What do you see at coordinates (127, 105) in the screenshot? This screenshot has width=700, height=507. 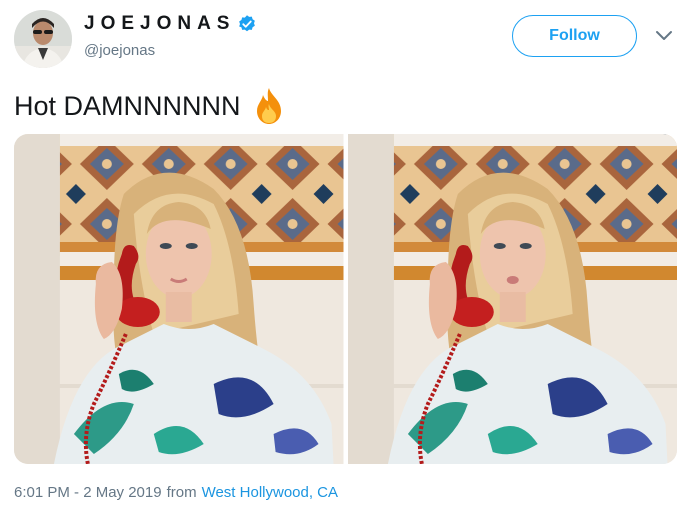 I see `tweet-text: Hot DAMNNNNNN` at bounding box center [127, 105].